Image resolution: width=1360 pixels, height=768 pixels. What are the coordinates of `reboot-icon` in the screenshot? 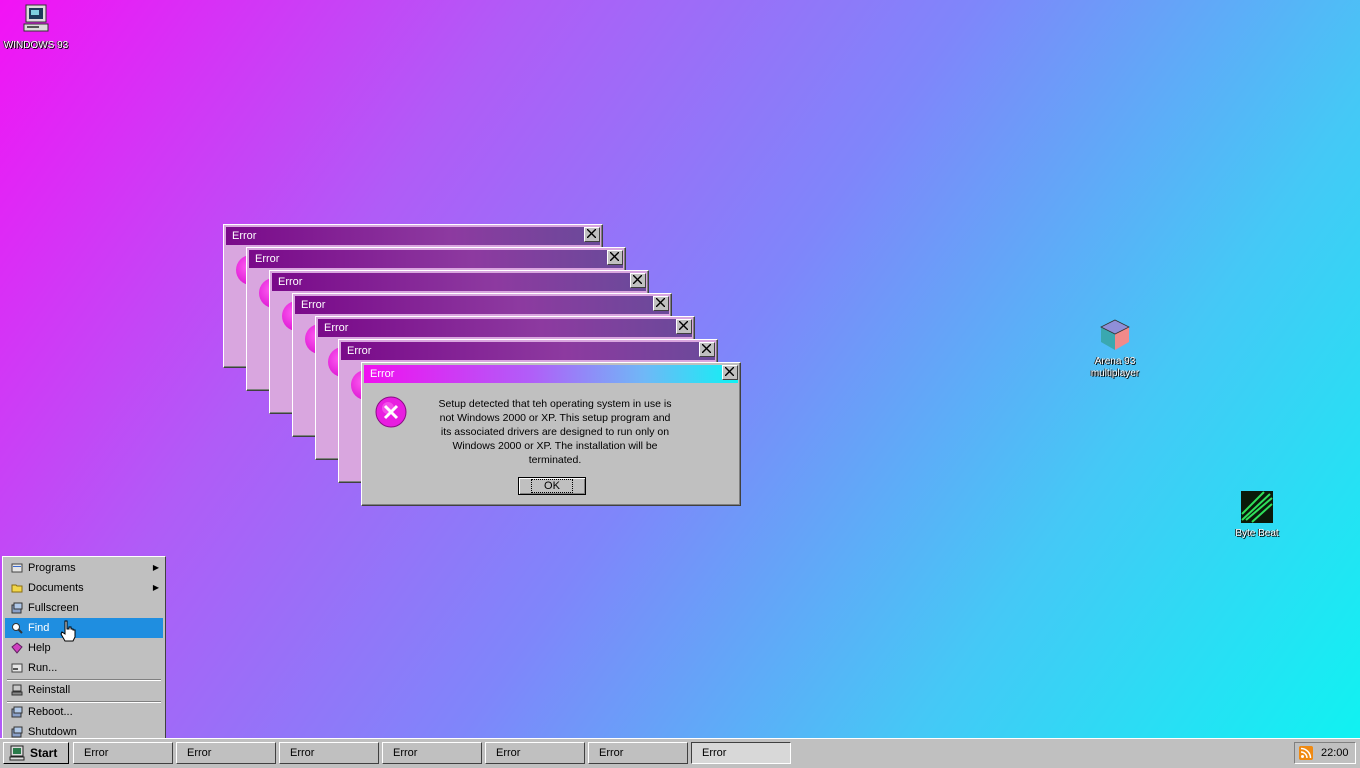 It's located at (17, 712).